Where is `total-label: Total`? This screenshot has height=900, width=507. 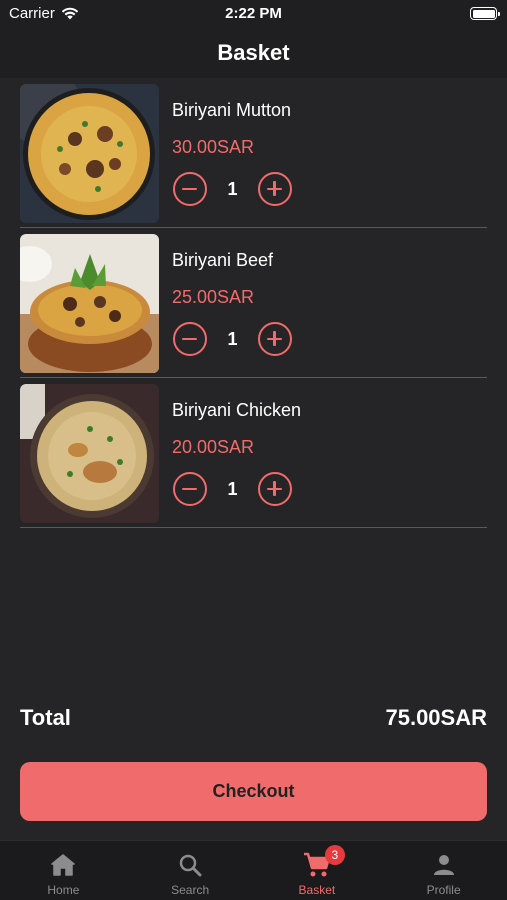
total-label: Total is located at coordinates (45, 717).